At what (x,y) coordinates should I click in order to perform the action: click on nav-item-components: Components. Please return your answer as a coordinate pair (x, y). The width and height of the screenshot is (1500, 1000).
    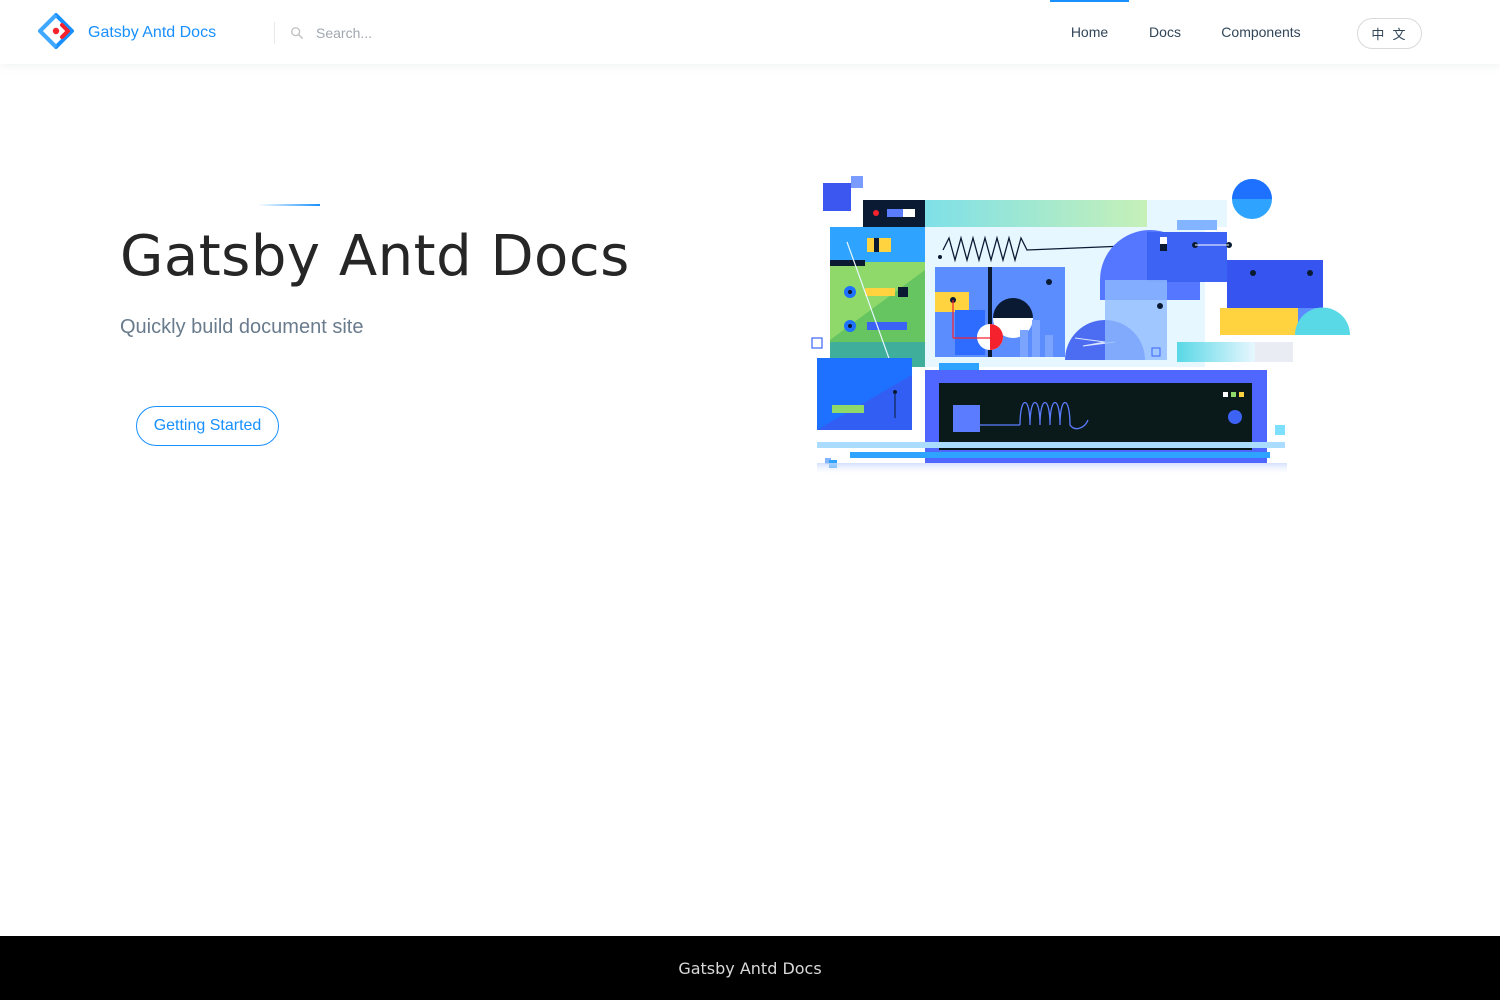
    Looking at the image, I should click on (1261, 32).